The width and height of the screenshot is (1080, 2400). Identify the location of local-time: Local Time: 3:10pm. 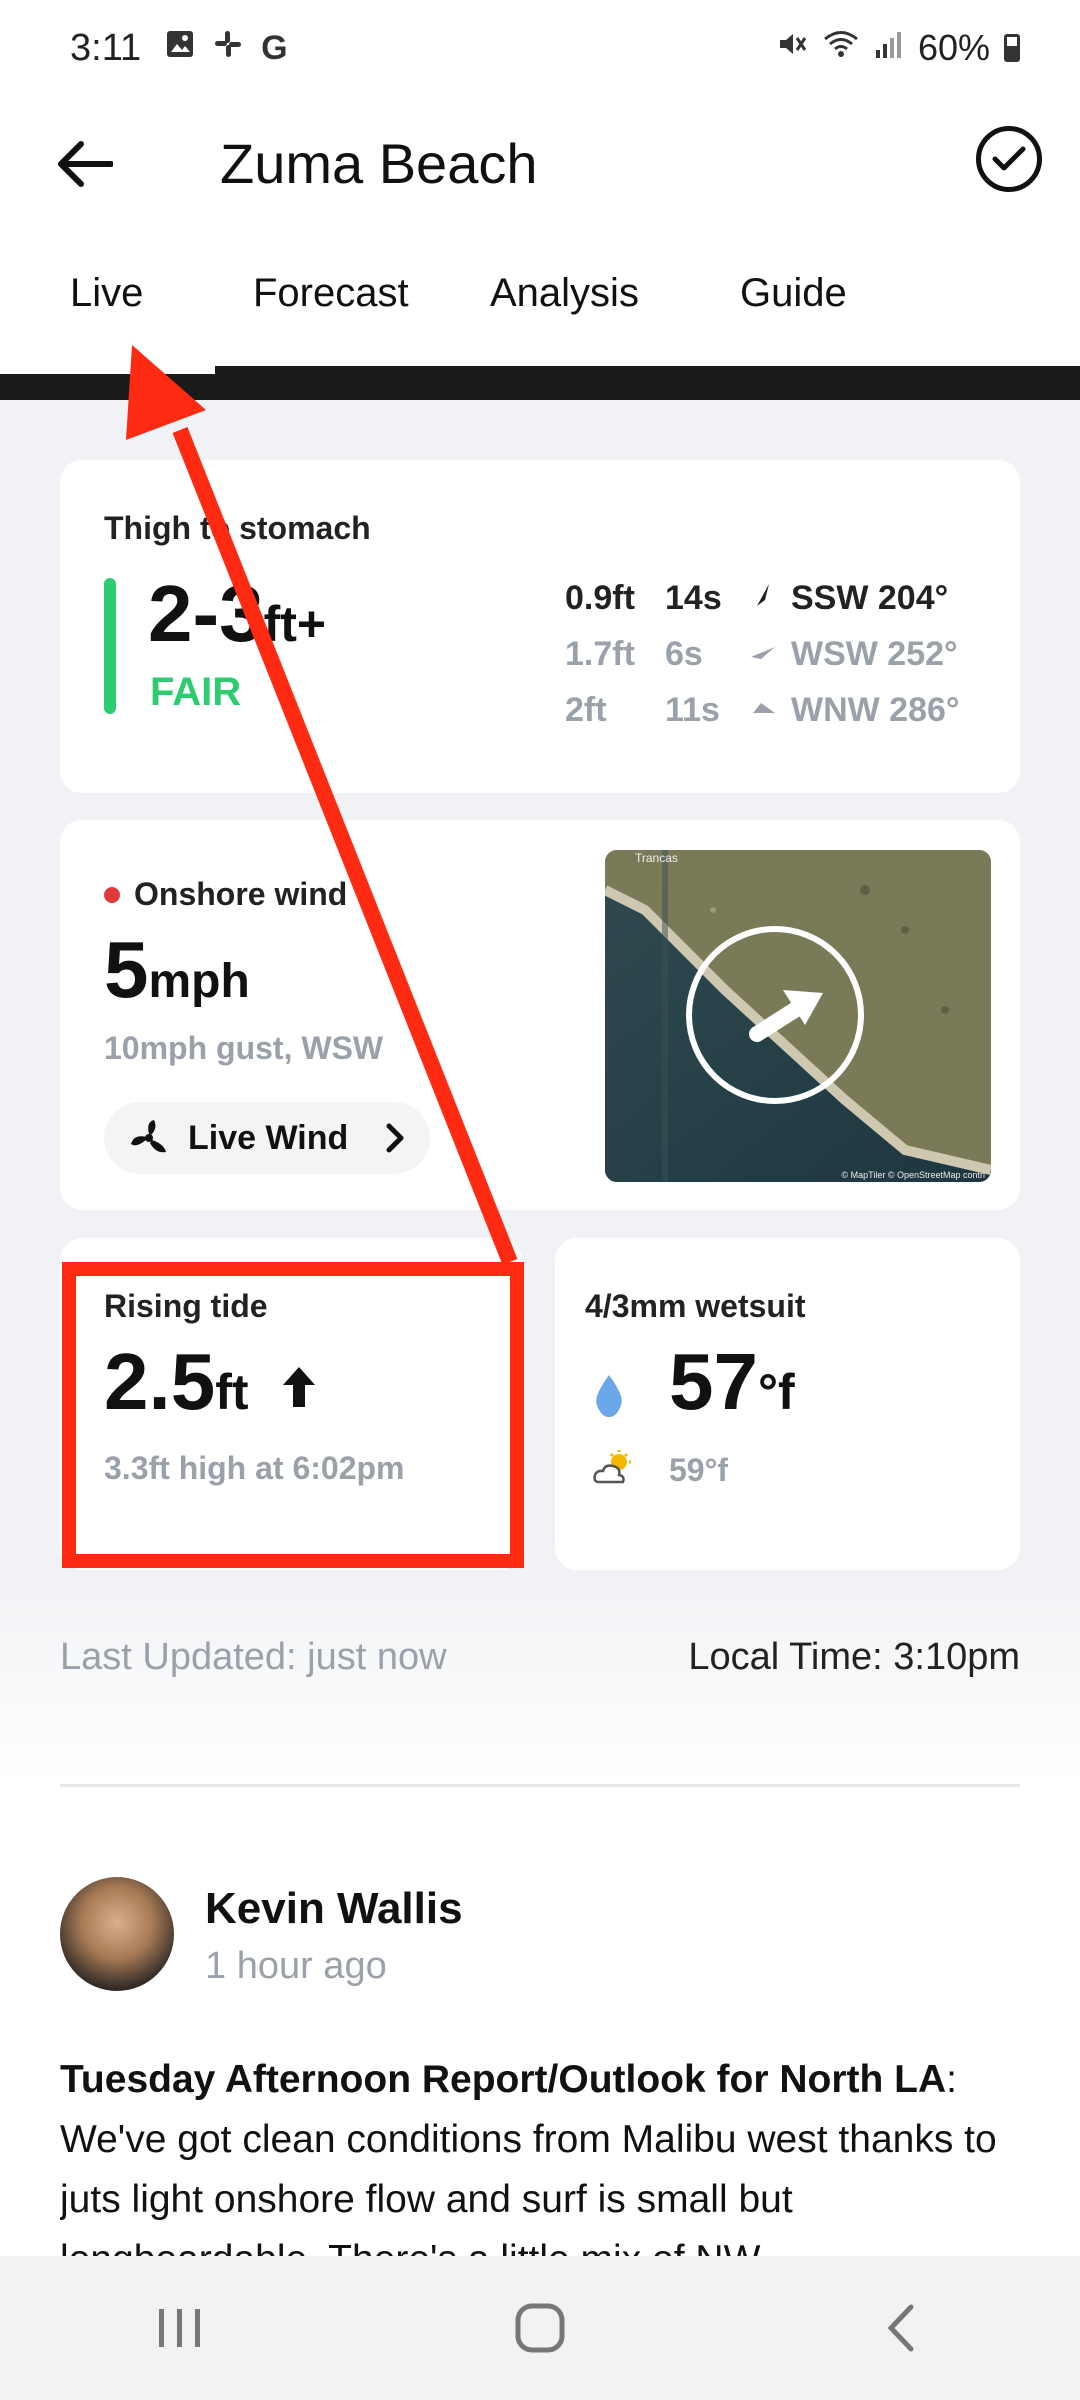
(854, 1657).